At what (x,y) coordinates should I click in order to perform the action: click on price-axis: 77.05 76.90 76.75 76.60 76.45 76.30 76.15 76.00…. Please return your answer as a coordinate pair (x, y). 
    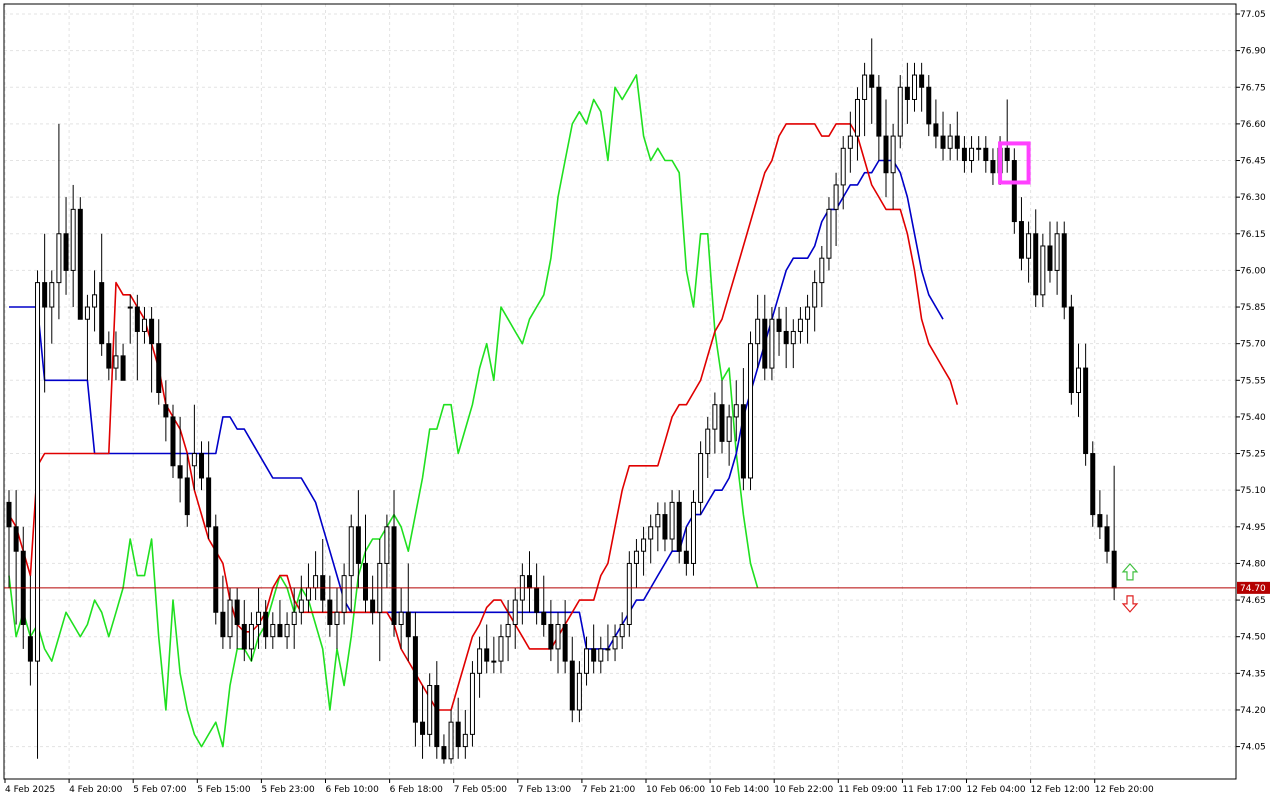
    Looking at the image, I should click on (1251, 381).